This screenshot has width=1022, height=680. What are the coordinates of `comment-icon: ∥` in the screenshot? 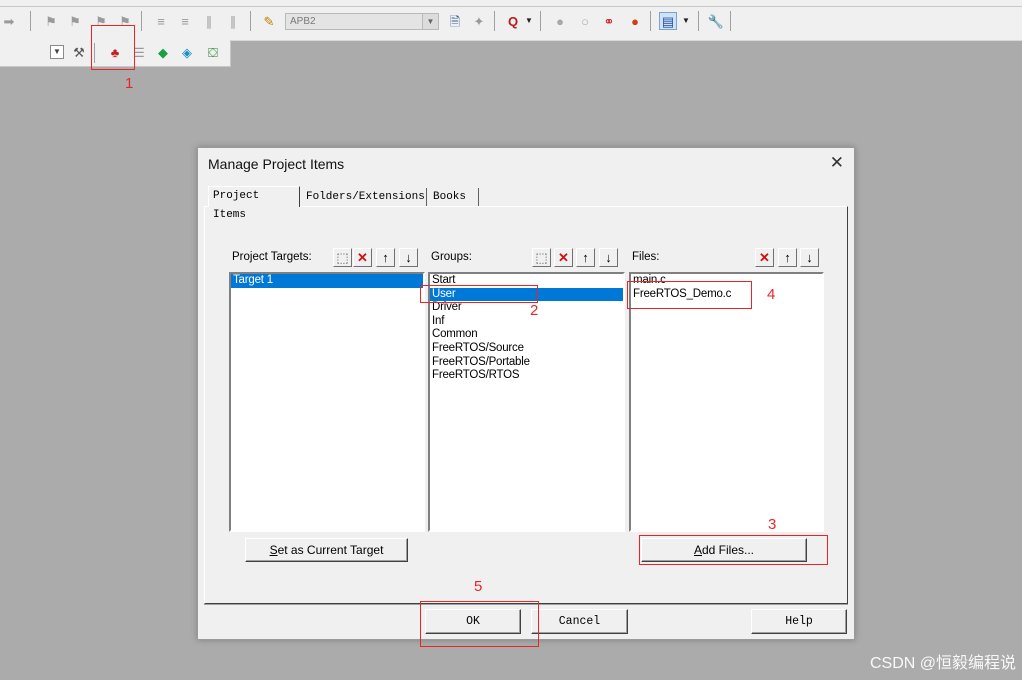 It's located at (209, 21).